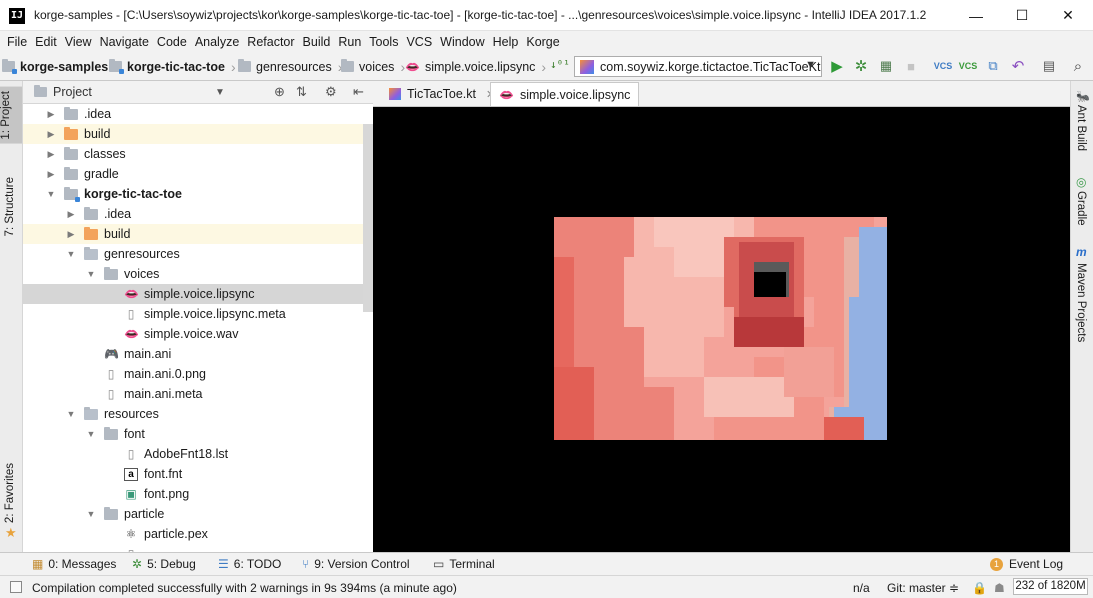  Describe the element at coordinates (198, 254) in the screenshot. I see `tree-row: ▼ genresources` at that location.